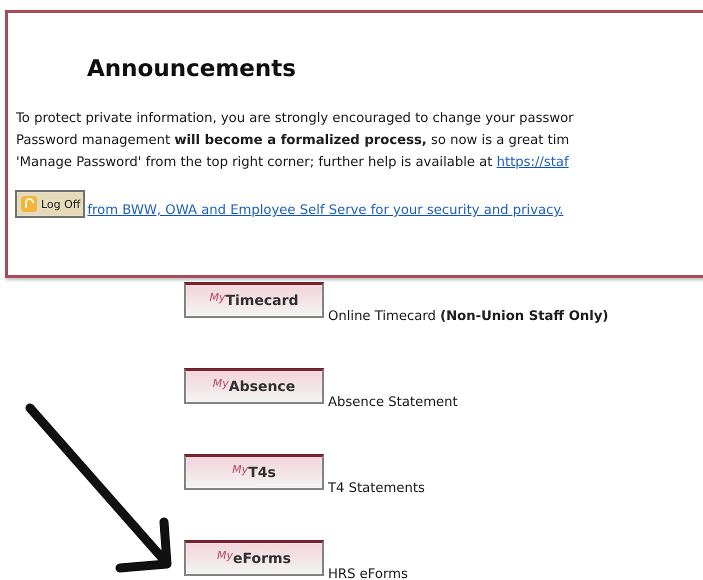 This screenshot has height=580, width=703. What do you see at coordinates (293, 141) in the screenshot?
I see `announcement-text: Password management will become a formalized process, so now is a great tim` at bounding box center [293, 141].